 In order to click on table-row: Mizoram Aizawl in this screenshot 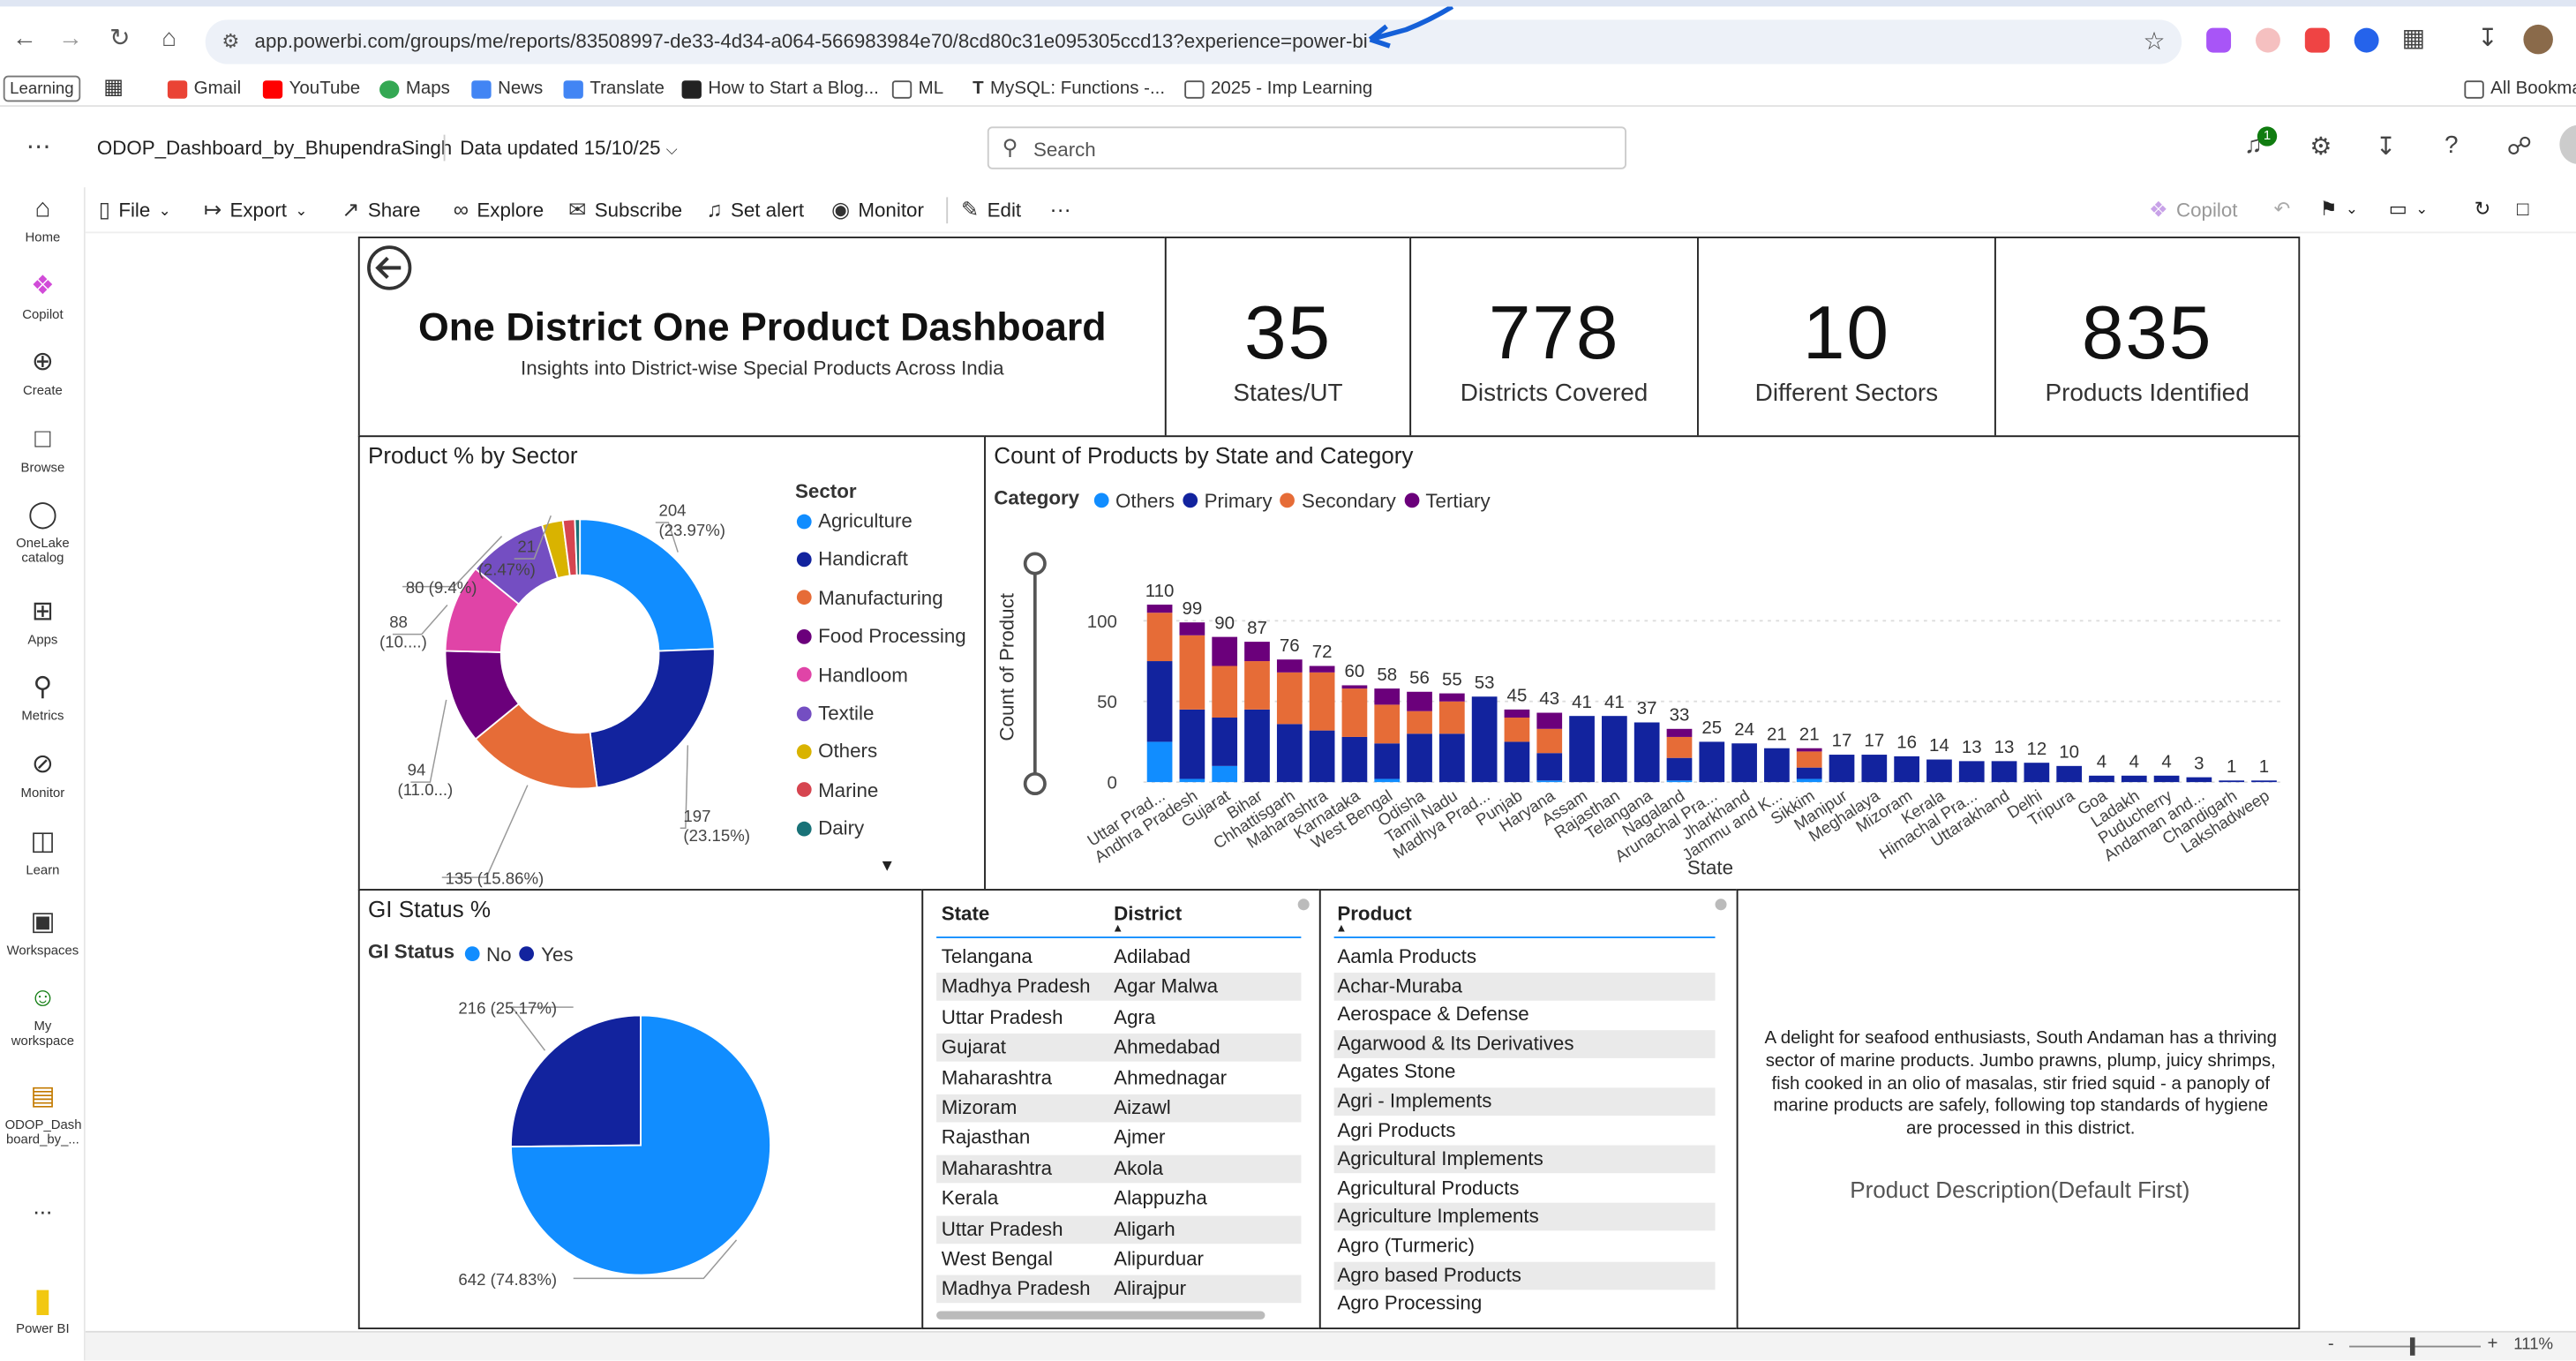, I will do `click(1119, 1108)`.